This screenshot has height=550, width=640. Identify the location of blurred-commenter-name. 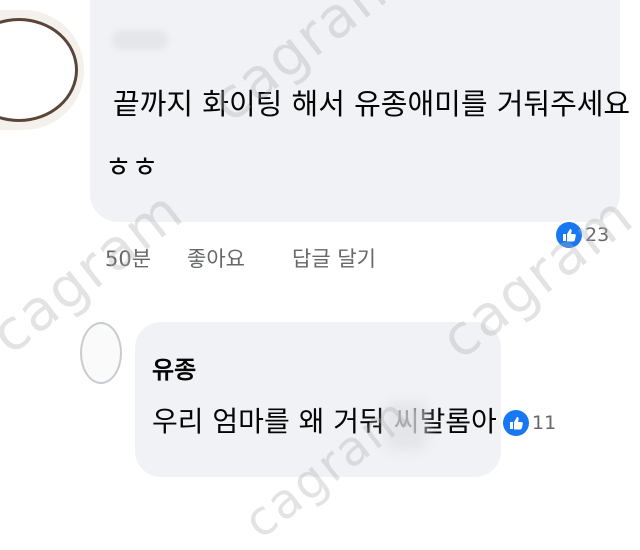
(140, 40).